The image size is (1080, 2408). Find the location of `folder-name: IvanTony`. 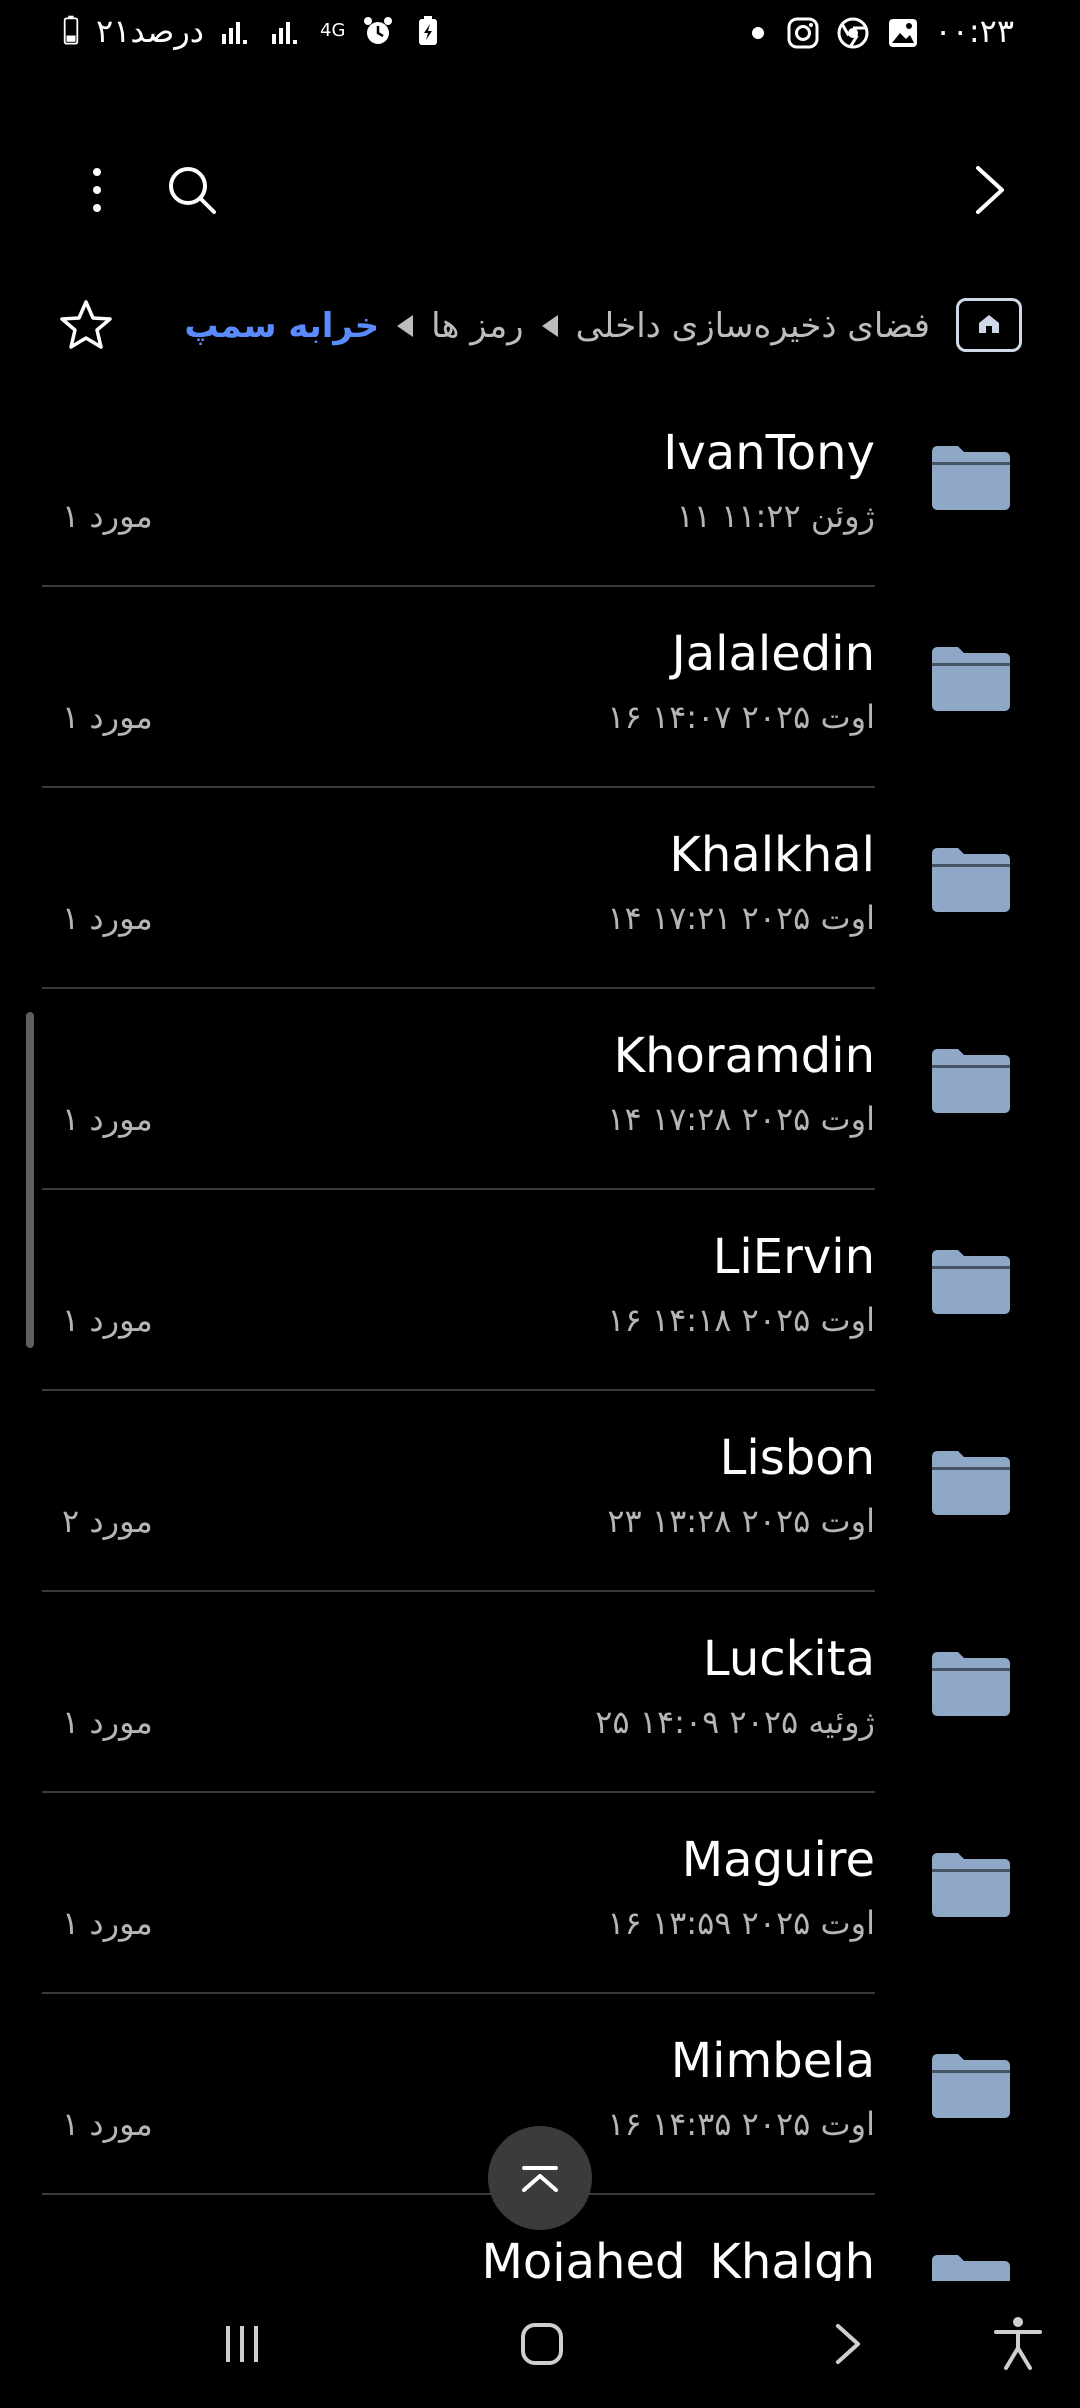

folder-name: IvanTony is located at coordinates (769, 453).